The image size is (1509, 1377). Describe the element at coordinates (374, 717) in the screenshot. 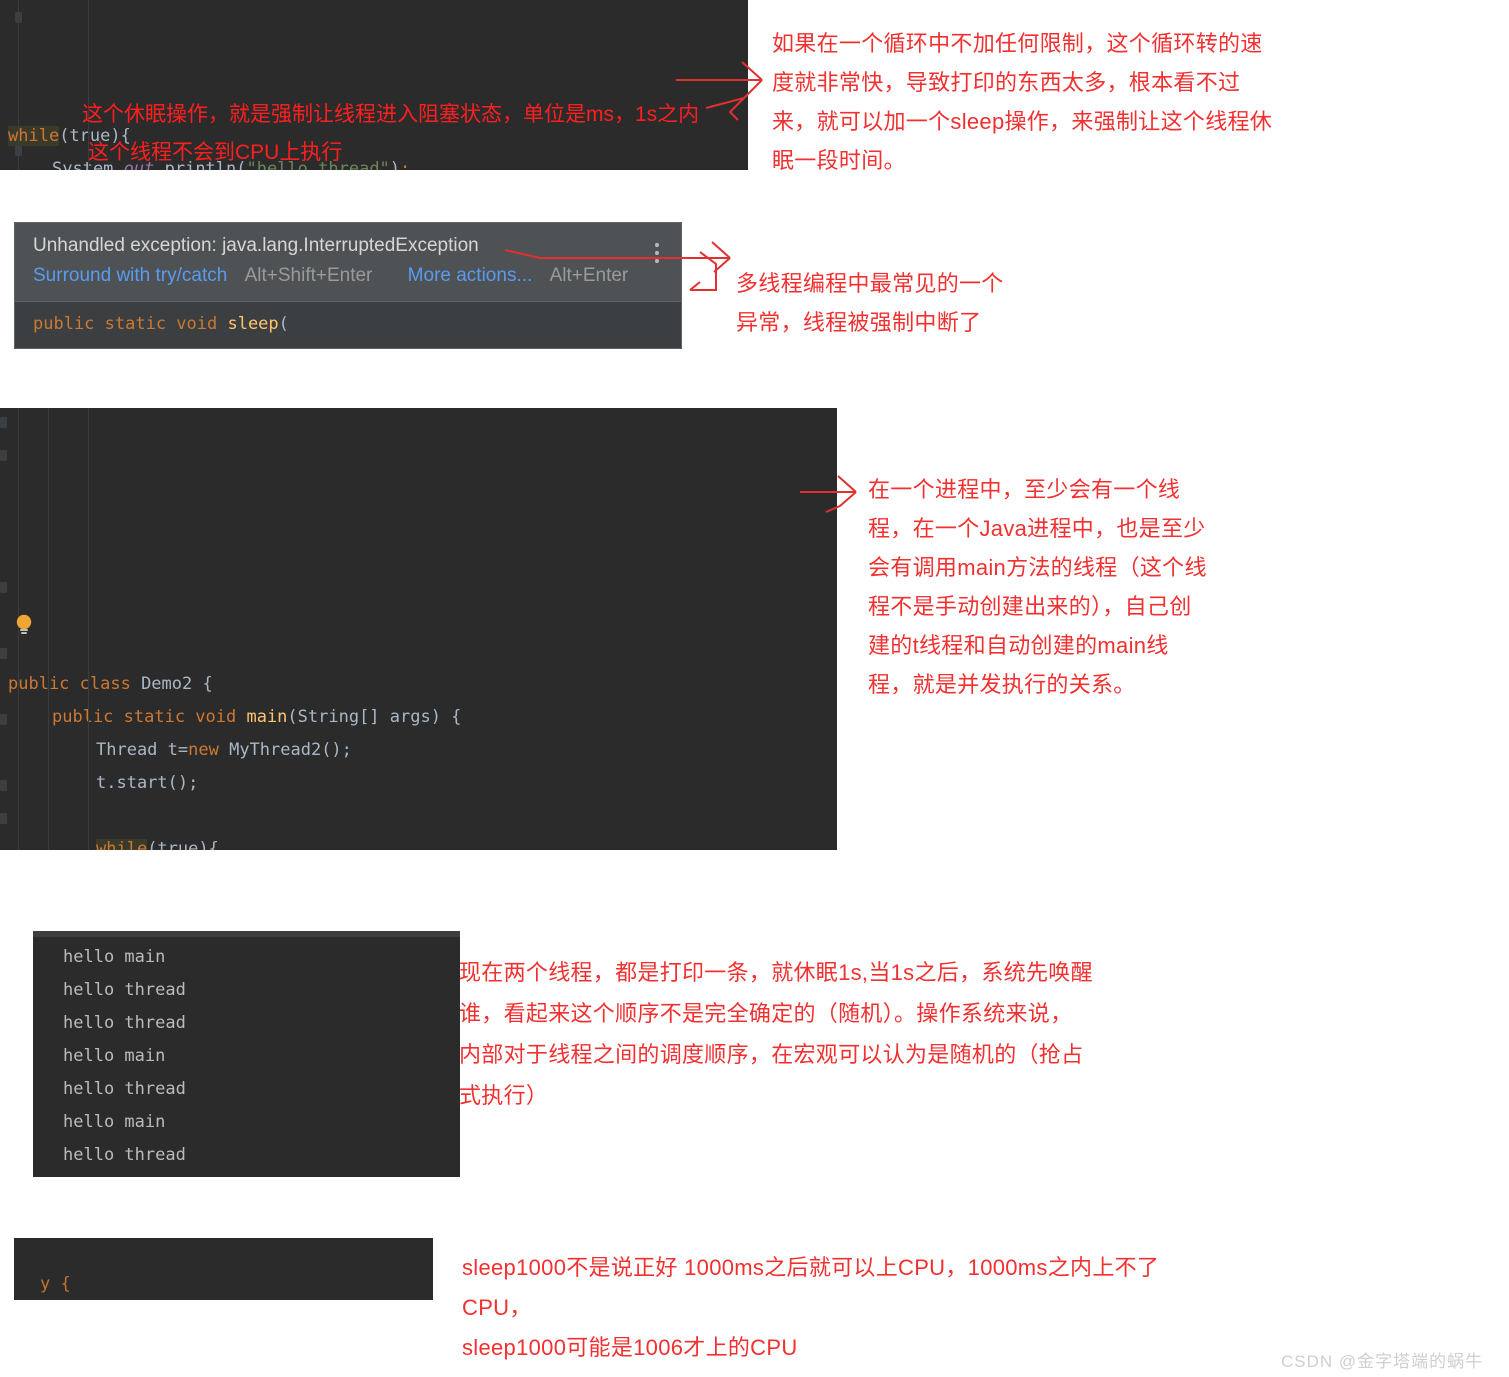

I see `code-token: (String[] args) {` at that location.